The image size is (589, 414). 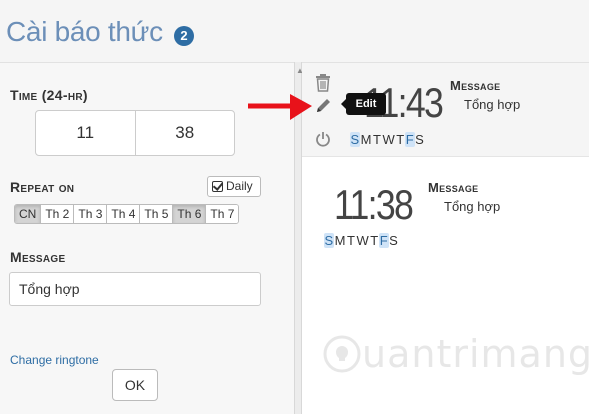 What do you see at coordinates (49, 95) in the screenshot?
I see `time-label: Time (24-hr)` at bounding box center [49, 95].